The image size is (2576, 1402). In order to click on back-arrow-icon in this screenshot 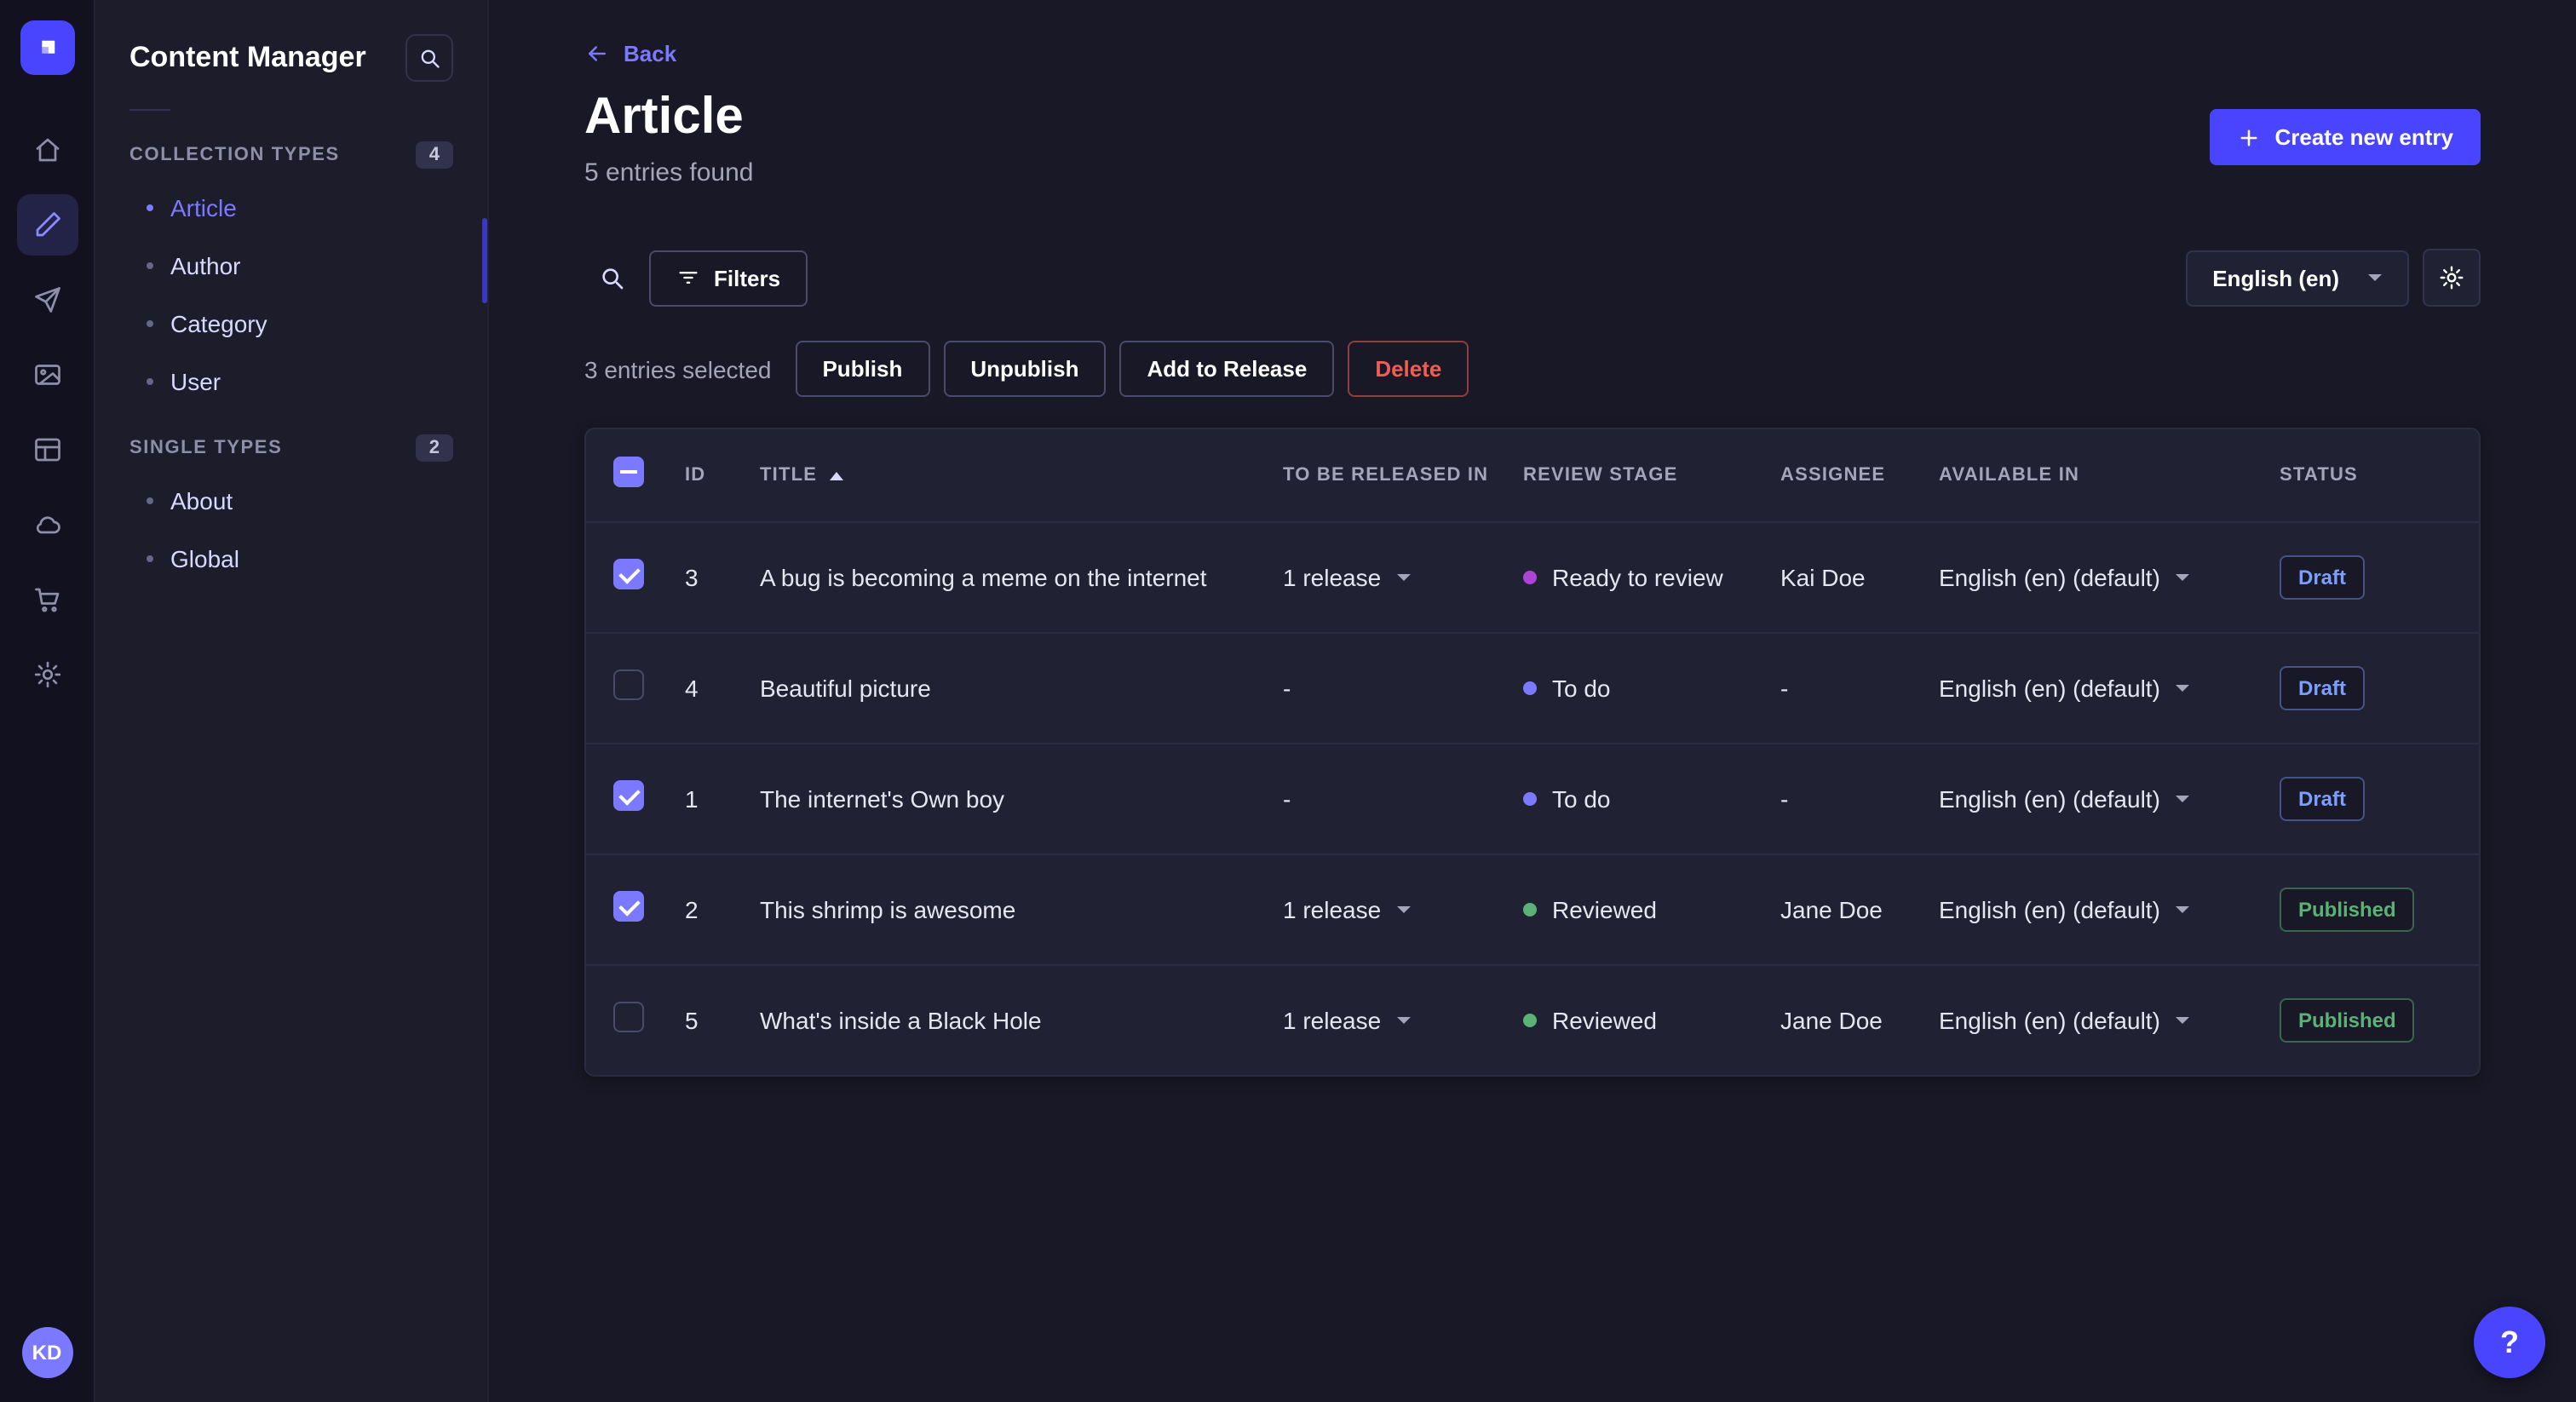, I will do `click(598, 53)`.